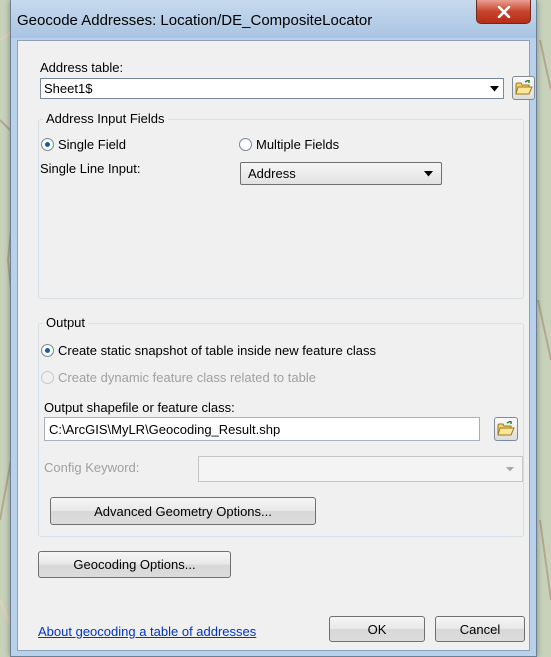  I want to click on address-input-fields-title: Address Input Fields, so click(105, 118).